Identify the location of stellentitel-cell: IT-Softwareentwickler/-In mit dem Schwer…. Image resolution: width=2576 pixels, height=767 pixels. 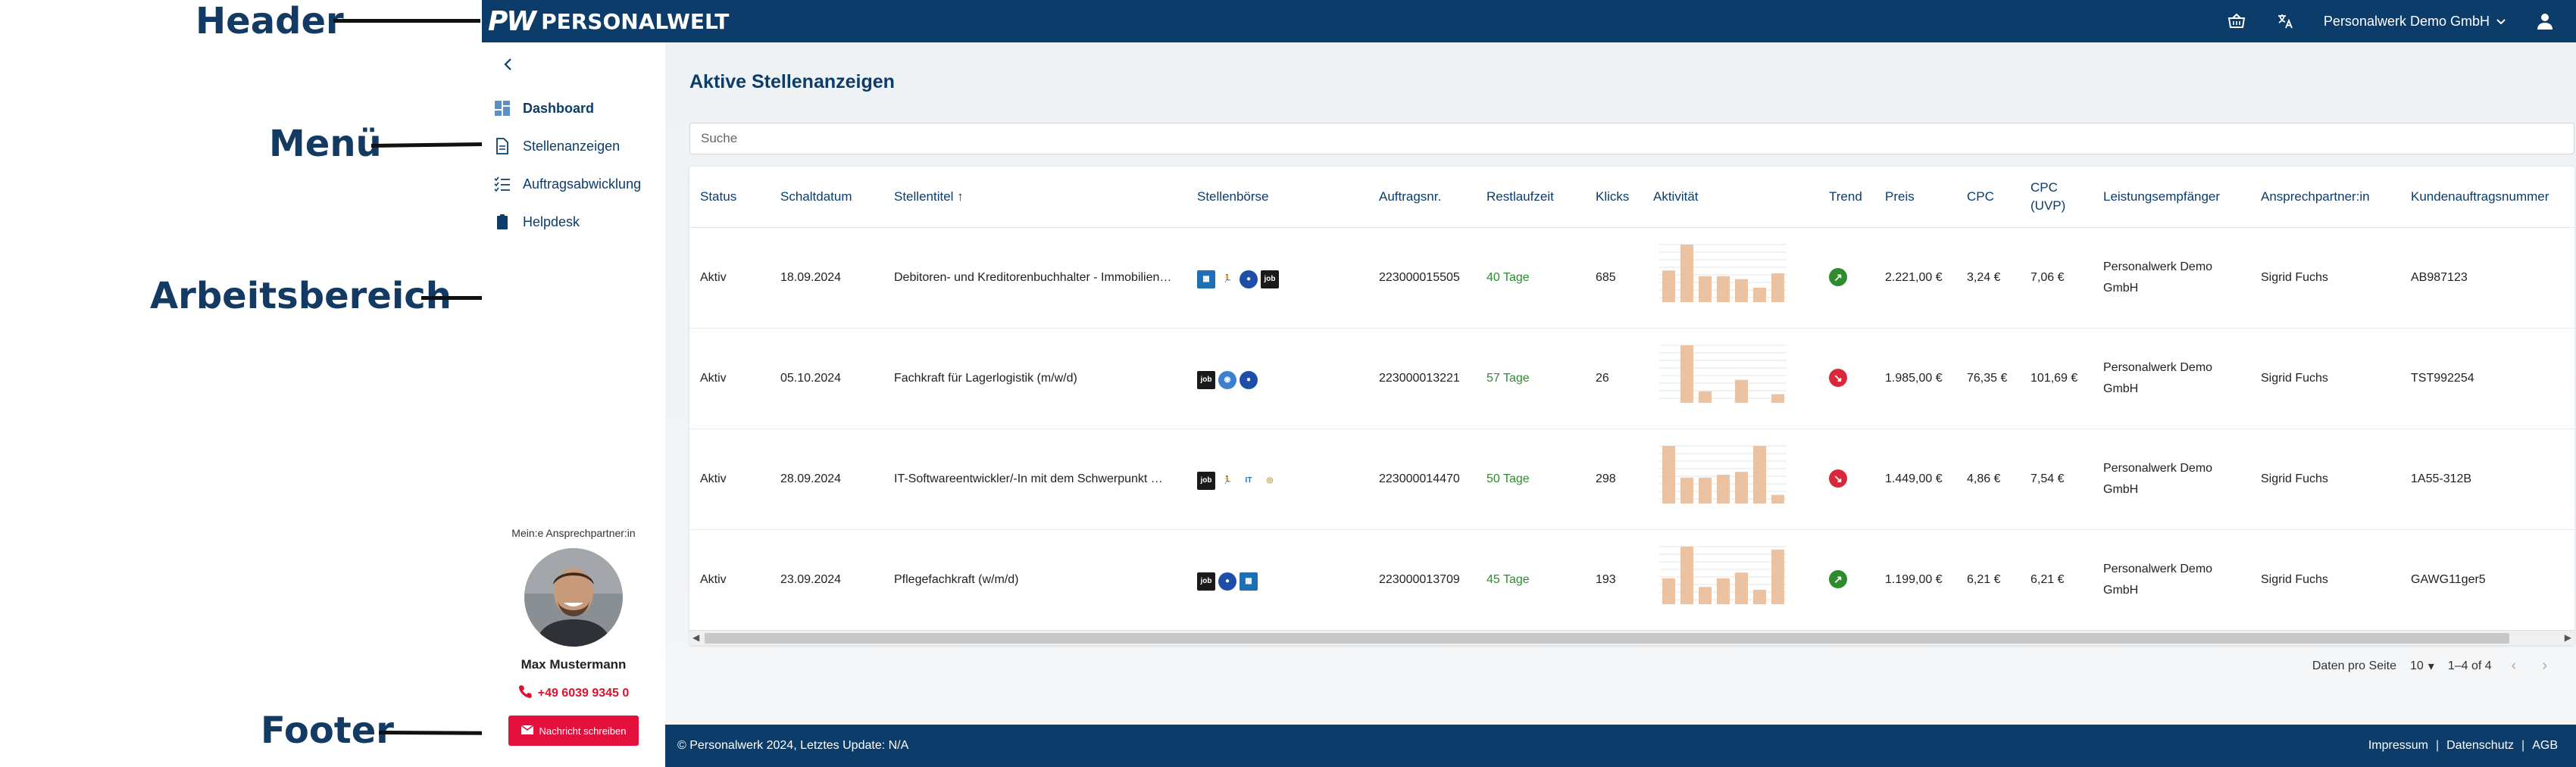
(1034, 479).